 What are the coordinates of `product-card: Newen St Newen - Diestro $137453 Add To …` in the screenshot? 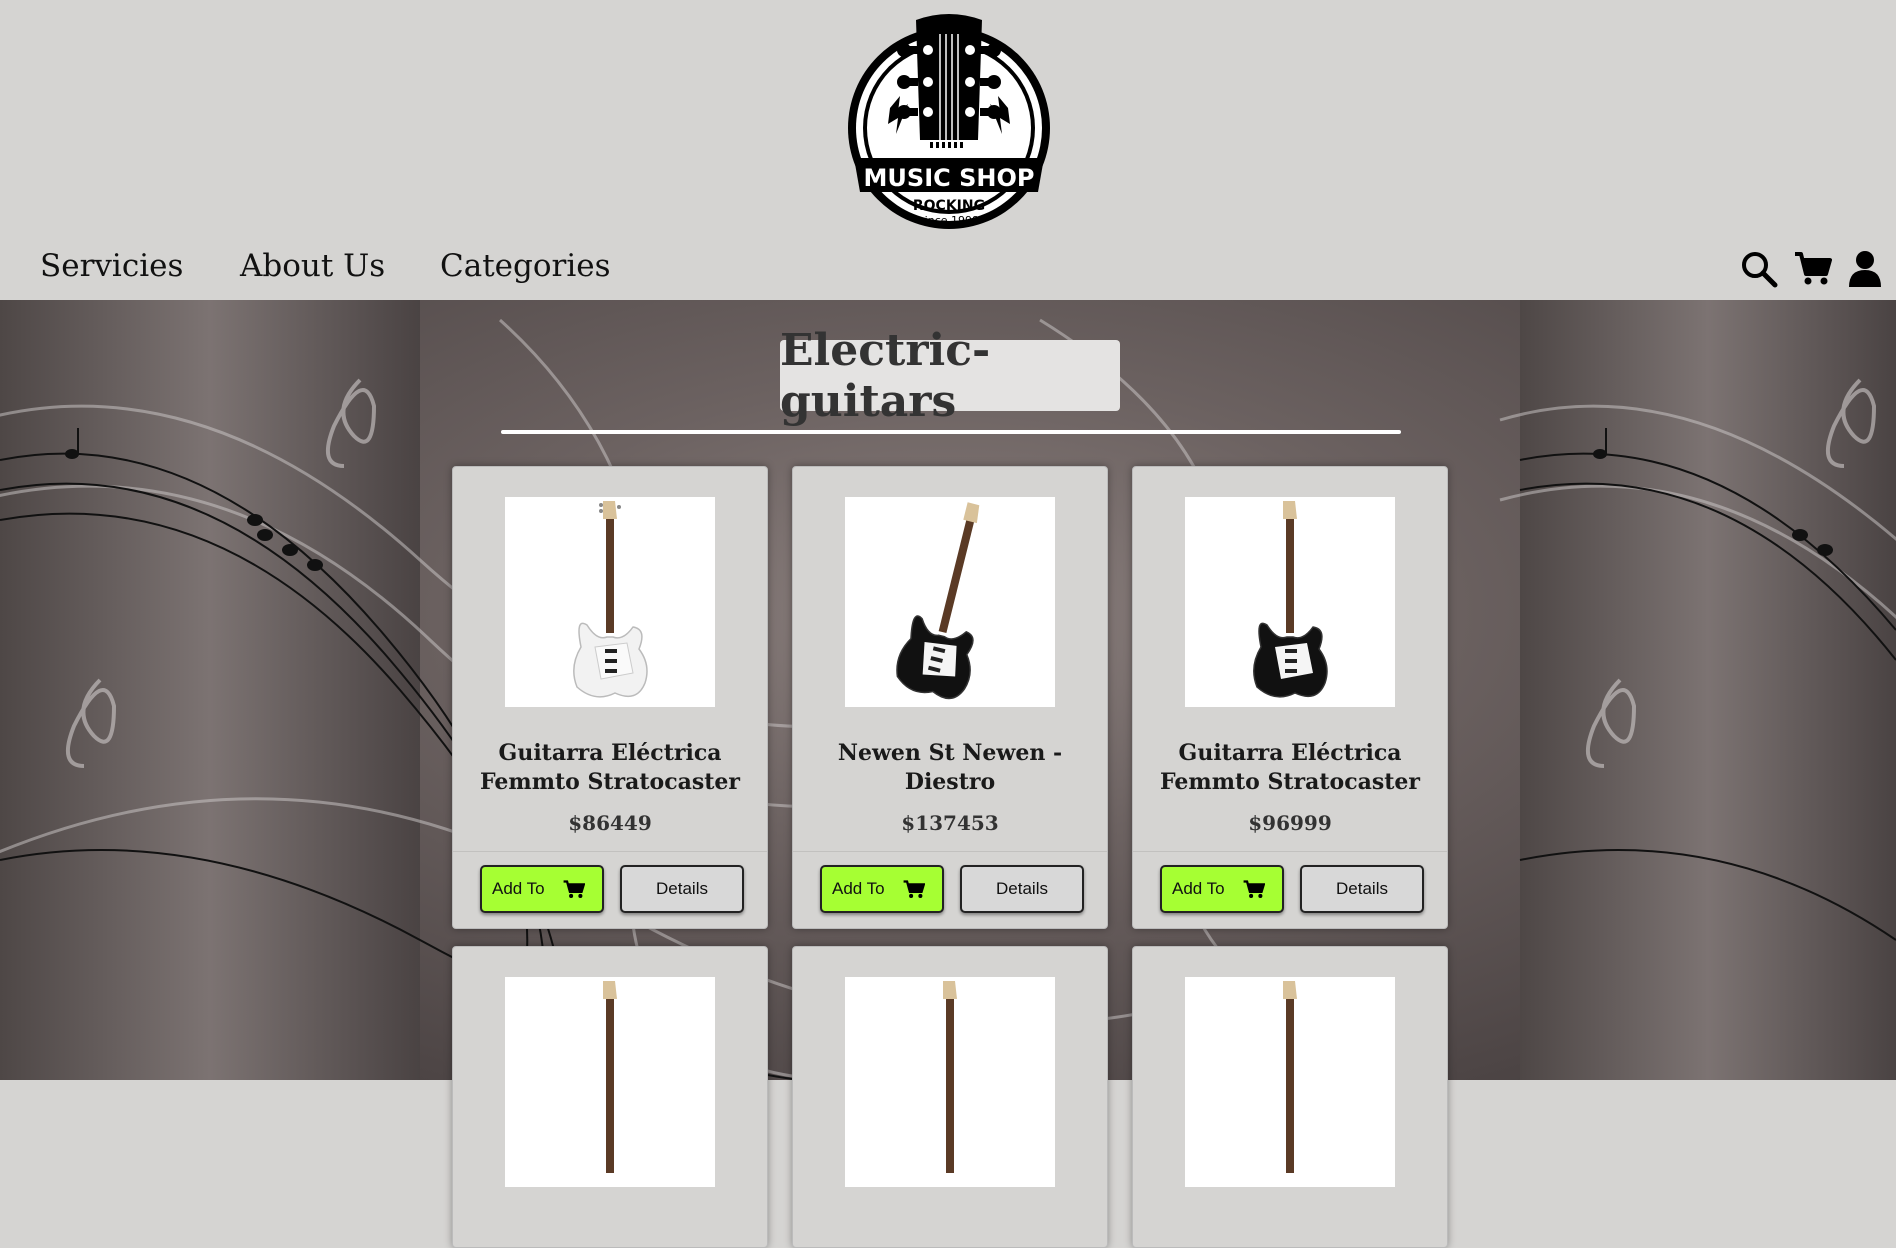 It's located at (950, 697).